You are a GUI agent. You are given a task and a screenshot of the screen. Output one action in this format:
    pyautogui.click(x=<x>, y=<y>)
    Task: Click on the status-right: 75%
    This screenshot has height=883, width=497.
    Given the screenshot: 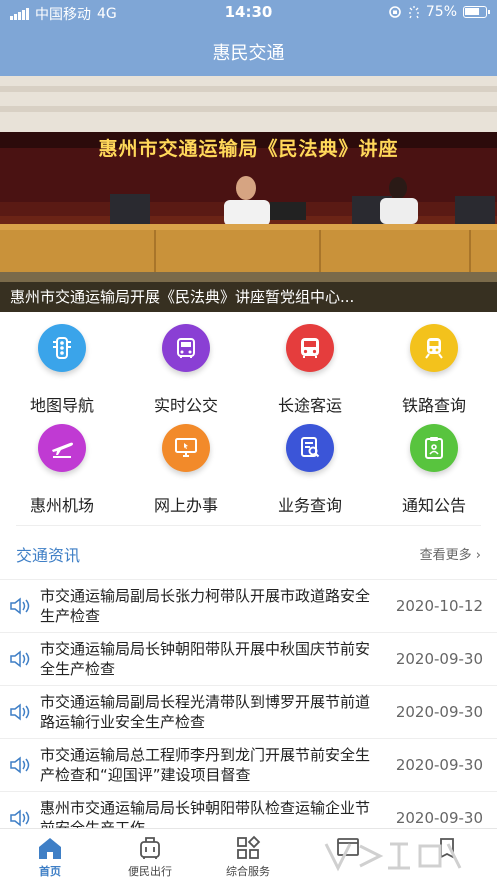 What is the action you would take?
    pyautogui.click(x=439, y=12)
    